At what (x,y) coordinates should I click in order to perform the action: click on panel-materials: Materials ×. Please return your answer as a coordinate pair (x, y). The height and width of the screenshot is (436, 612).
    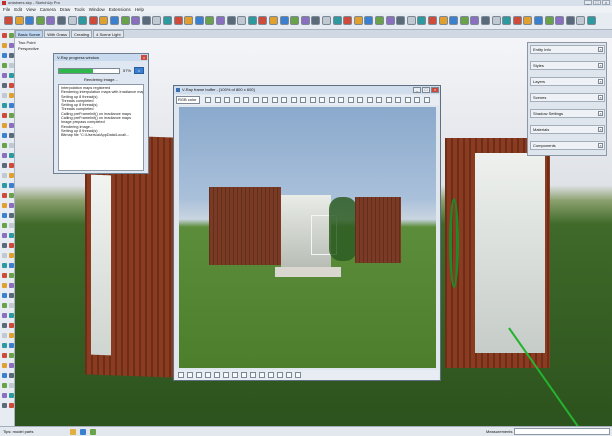
    Looking at the image, I should click on (567, 129).